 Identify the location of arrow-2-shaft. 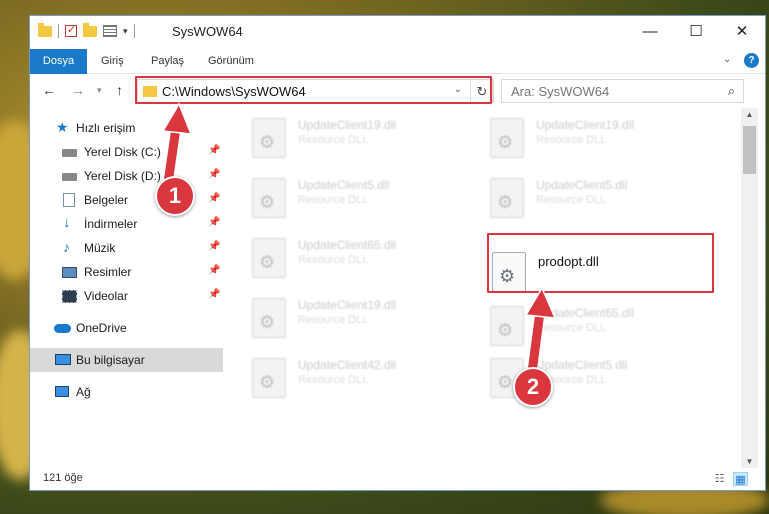
(536, 342).